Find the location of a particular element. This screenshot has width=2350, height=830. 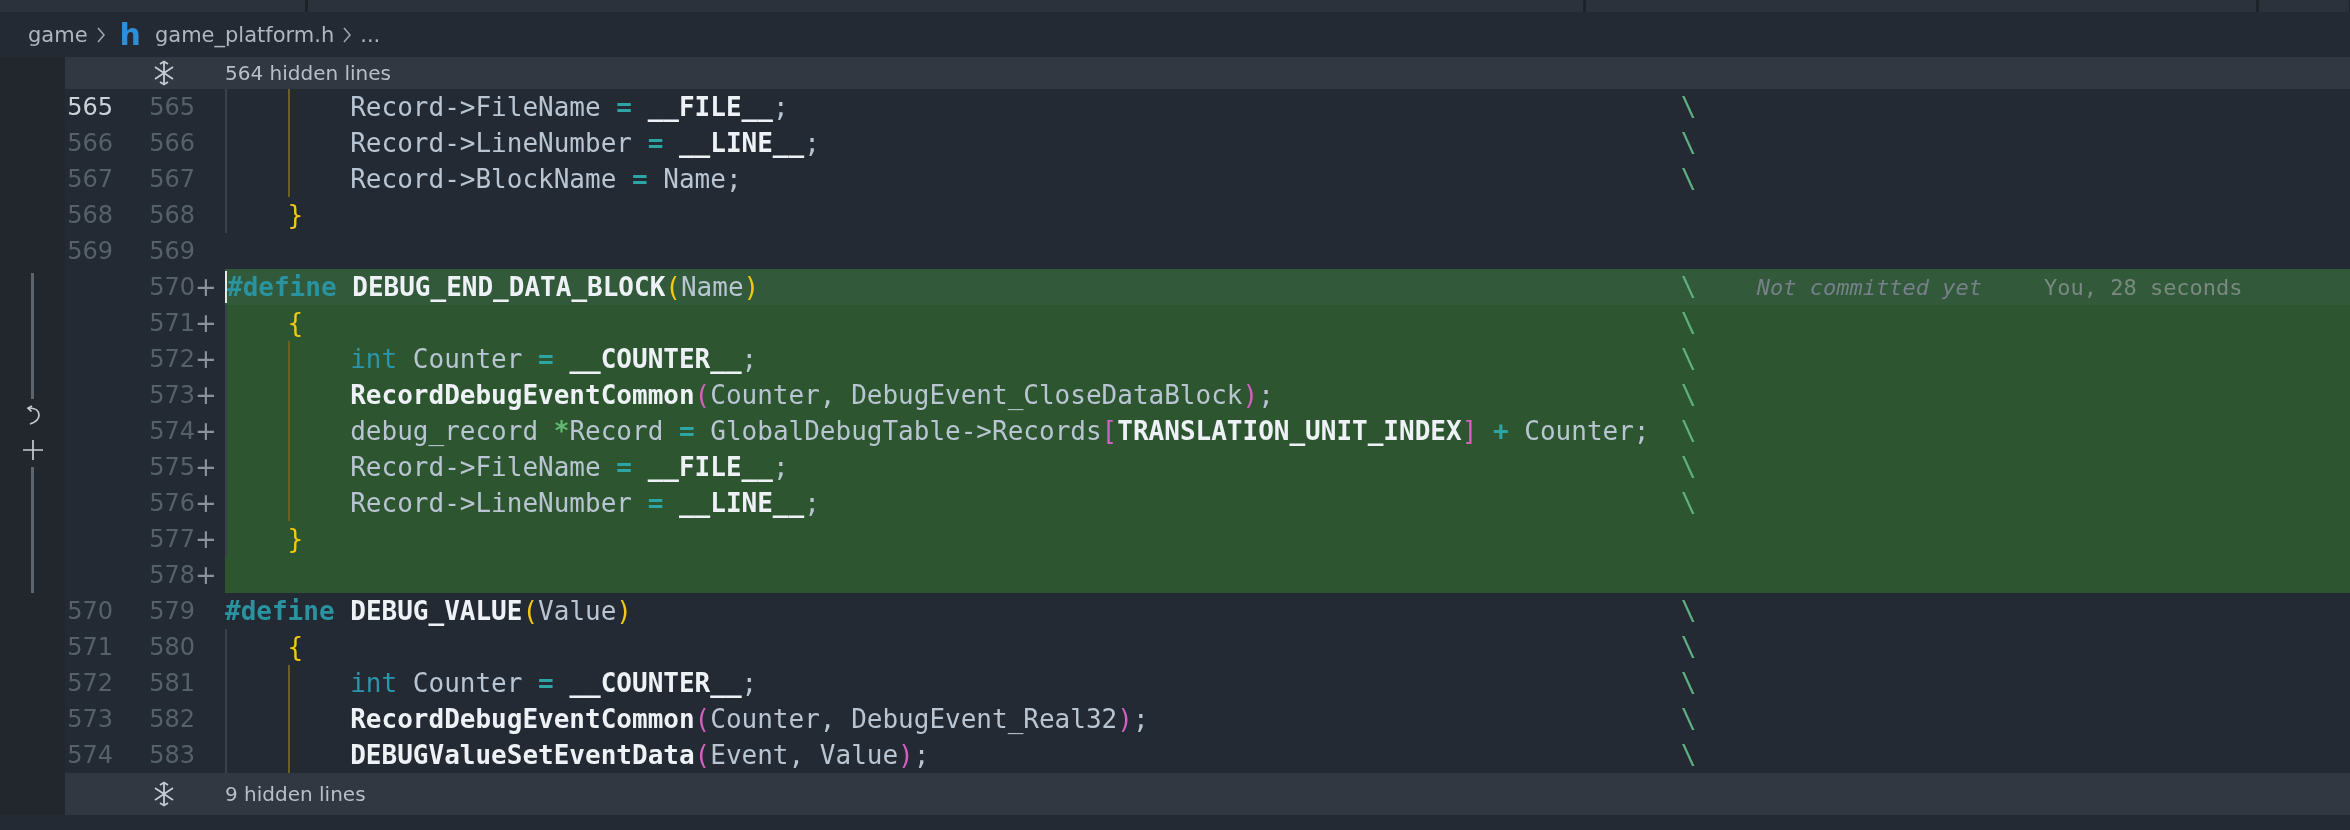

line-number: 581 is located at coordinates (171, 683).